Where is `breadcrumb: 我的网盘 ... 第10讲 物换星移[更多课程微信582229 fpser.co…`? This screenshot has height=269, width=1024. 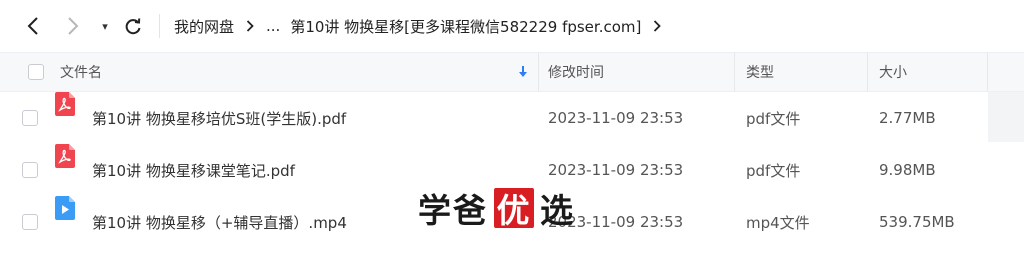
breadcrumb: 我的网盘 ... 第10讲 物换星移[更多课程微信582229 fpser.co… is located at coordinates (423, 26).